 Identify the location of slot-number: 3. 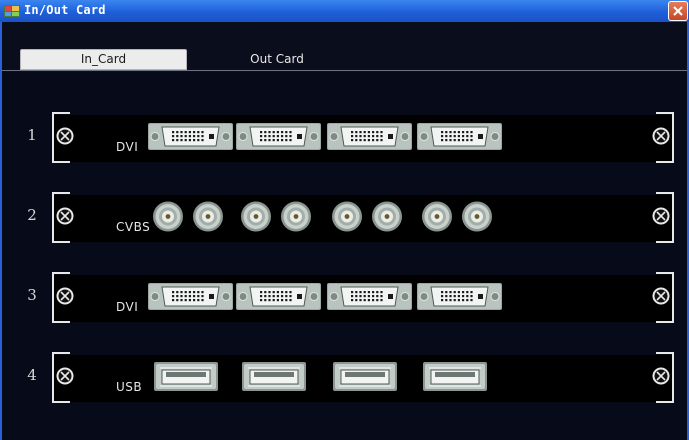
(32, 295).